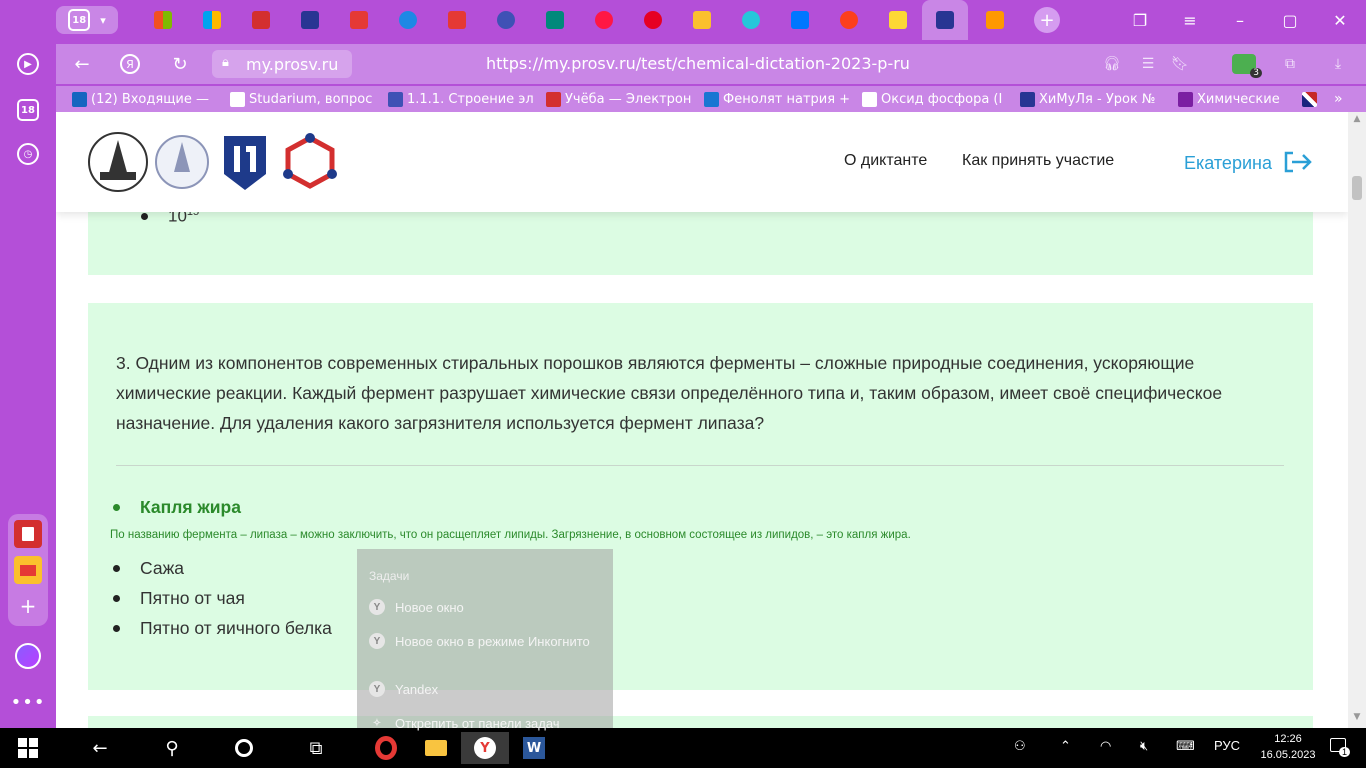 The height and width of the screenshot is (768, 1366). I want to click on unpin-icon: ✧, so click(377, 723).